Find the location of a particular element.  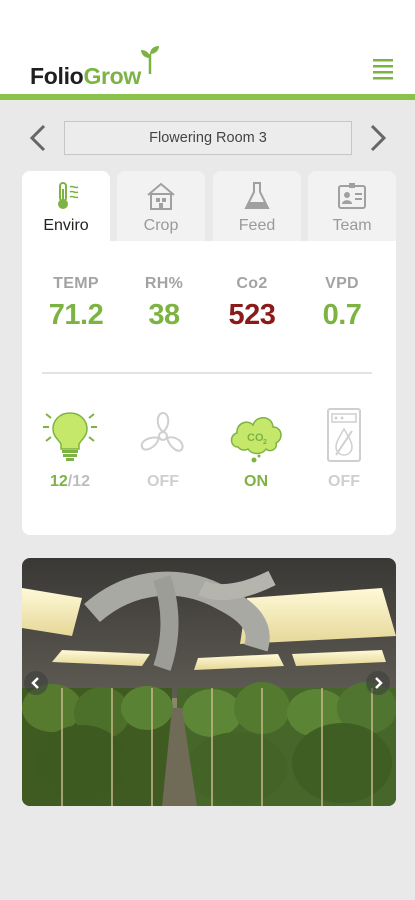

stat-rh-label: RH% is located at coordinates (164, 283).